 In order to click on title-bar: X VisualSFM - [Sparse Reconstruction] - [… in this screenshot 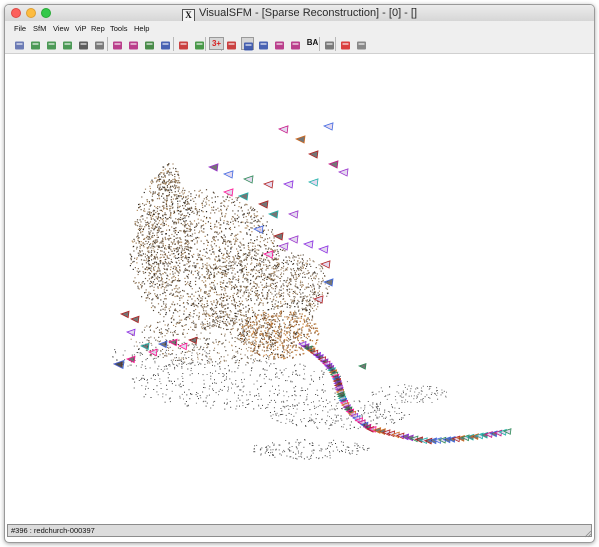, I will do `click(299, 13)`.